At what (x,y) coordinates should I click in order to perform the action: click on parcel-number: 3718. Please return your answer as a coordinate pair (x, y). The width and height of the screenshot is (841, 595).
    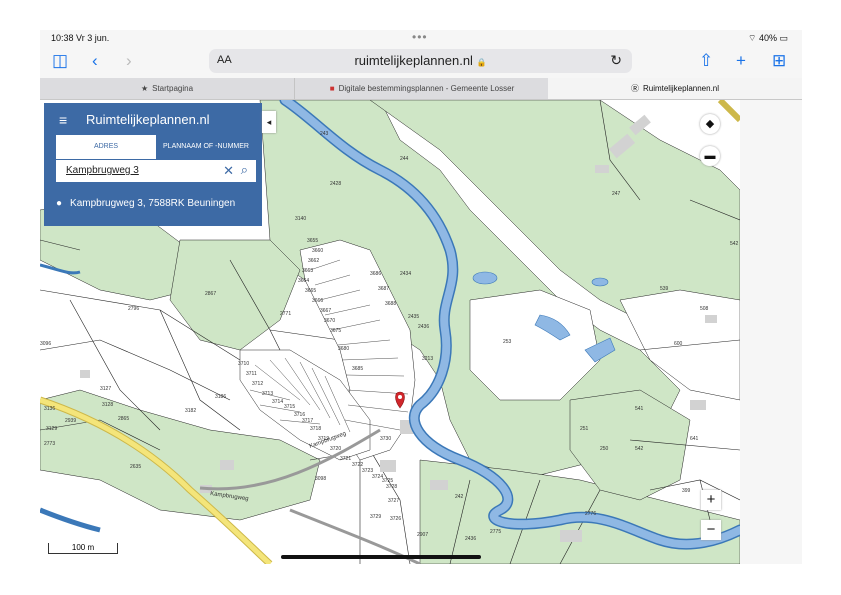
    Looking at the image, I should click on (315, 429).